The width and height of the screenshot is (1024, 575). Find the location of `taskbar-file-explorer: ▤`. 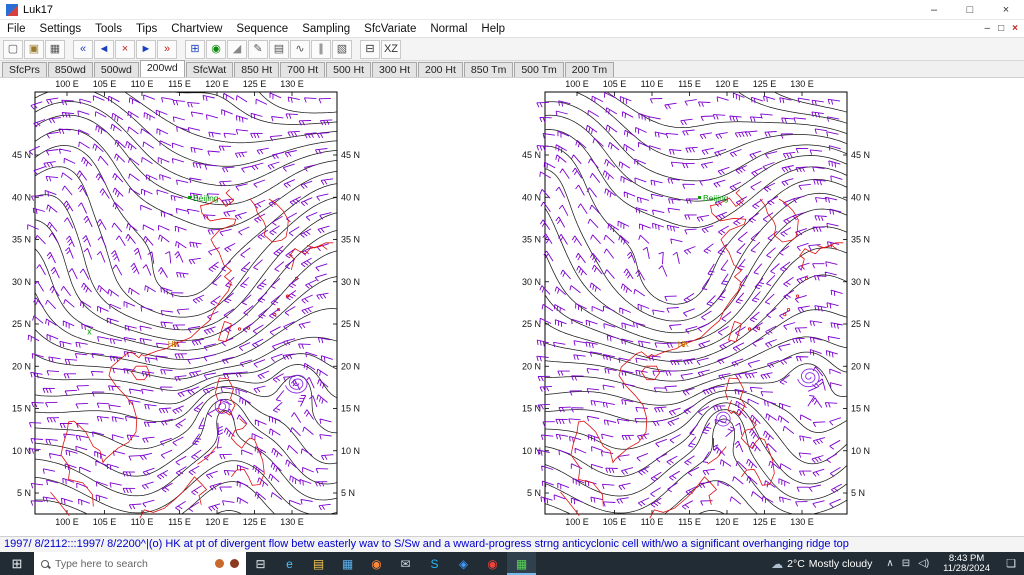

taskbar-file-explorer: ▤ is located at coordinates (318, 563).